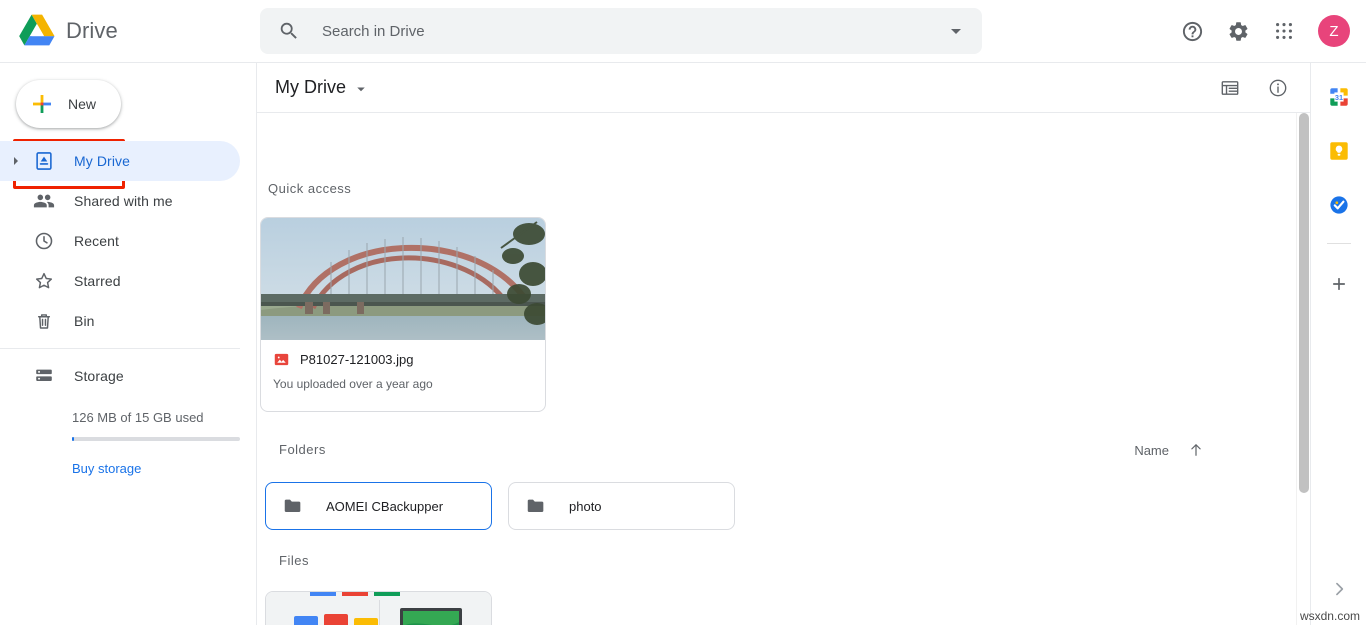 The width and height of the screenshot is (1366, 625). Describe the element at coordinates (1339, 284) in the screenshot. I see `add-app-plus-icon` at that location.